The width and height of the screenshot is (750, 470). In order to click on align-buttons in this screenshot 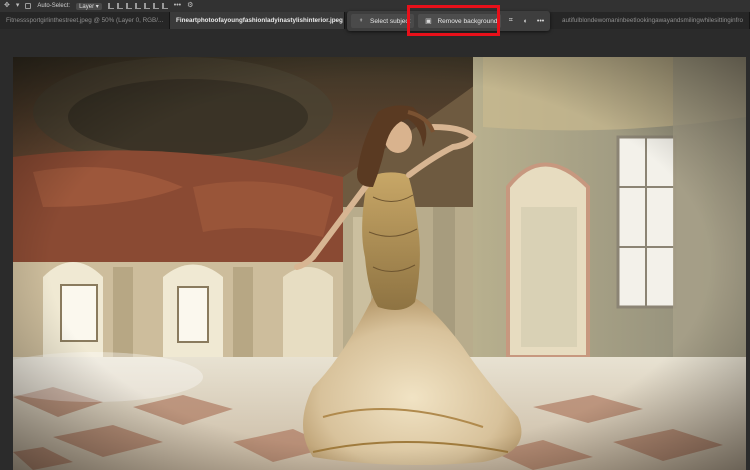, I will do `click(137, 6)`.